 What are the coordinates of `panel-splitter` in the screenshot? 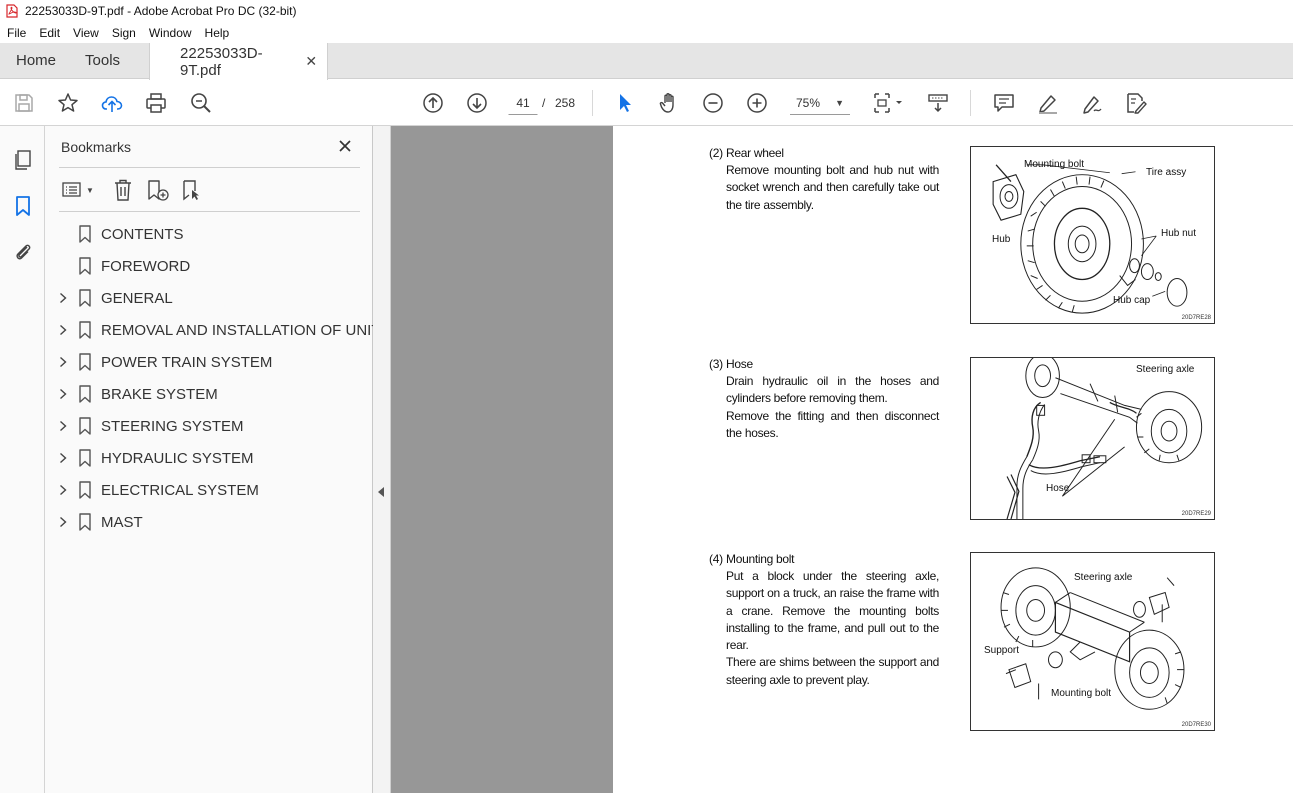 It's located at (382, 459).